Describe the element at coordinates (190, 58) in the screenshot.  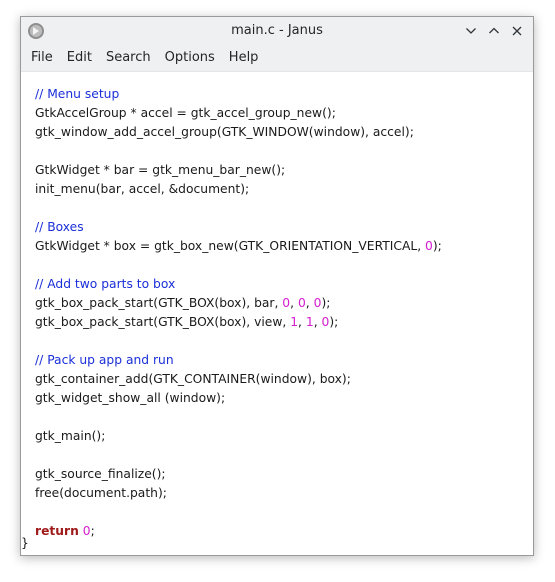
I see `menu-options: Options` at that location.